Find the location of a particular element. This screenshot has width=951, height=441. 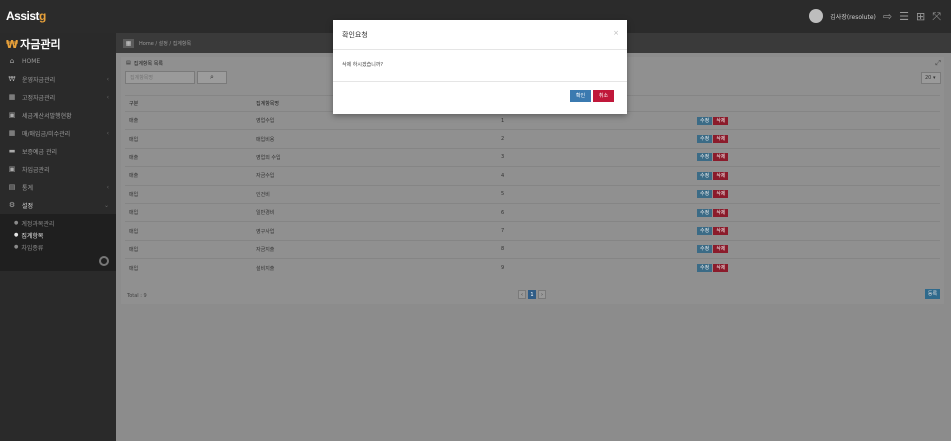

table-row: 매입 일반경비 6 수정 삭제 is located at coordinates (532, 212).